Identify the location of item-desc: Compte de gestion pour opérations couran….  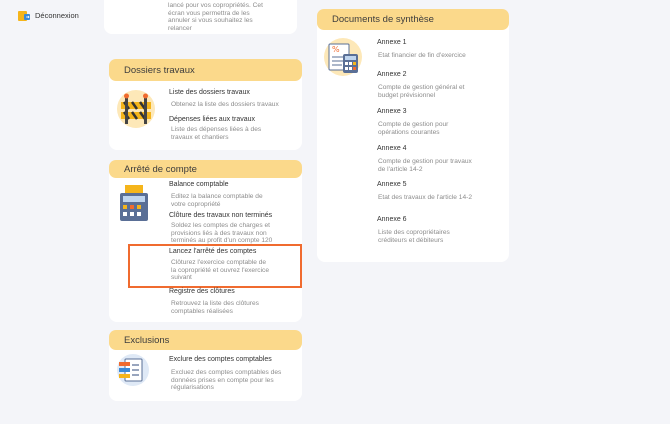
(413, 128).